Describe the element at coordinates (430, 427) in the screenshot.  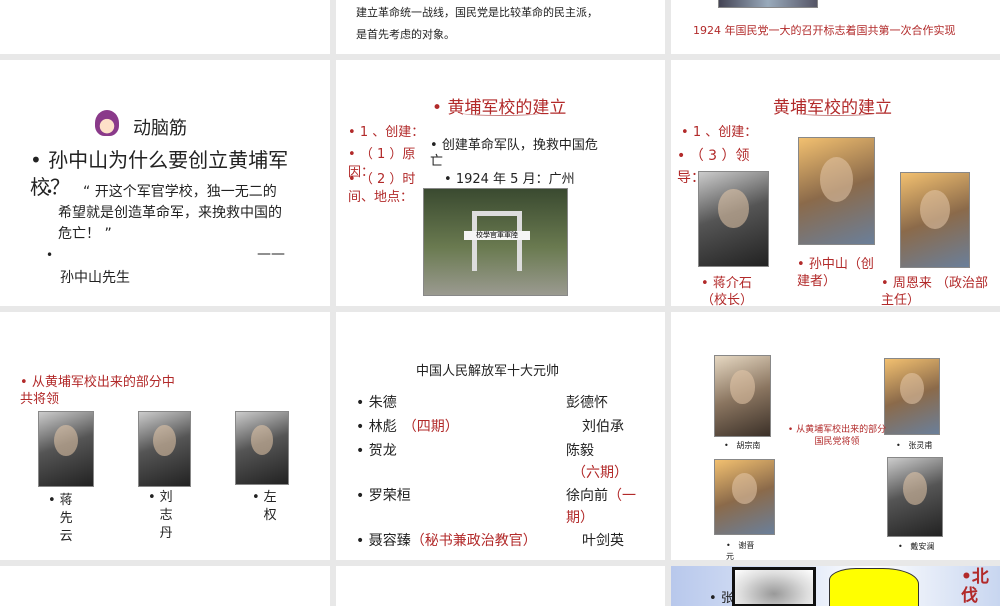
I see `note: （四期）` at that location.